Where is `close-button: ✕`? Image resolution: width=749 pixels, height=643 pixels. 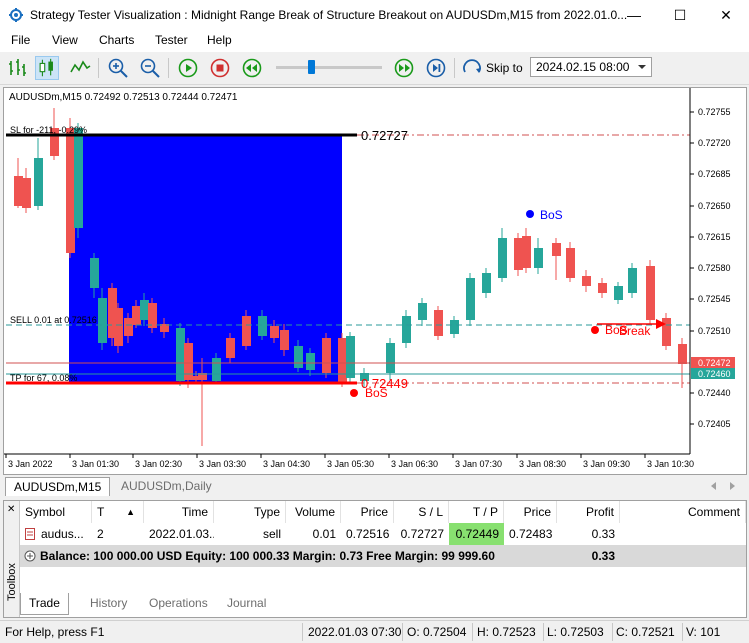 close-button: ✕ is located at coordinates (726, 15).